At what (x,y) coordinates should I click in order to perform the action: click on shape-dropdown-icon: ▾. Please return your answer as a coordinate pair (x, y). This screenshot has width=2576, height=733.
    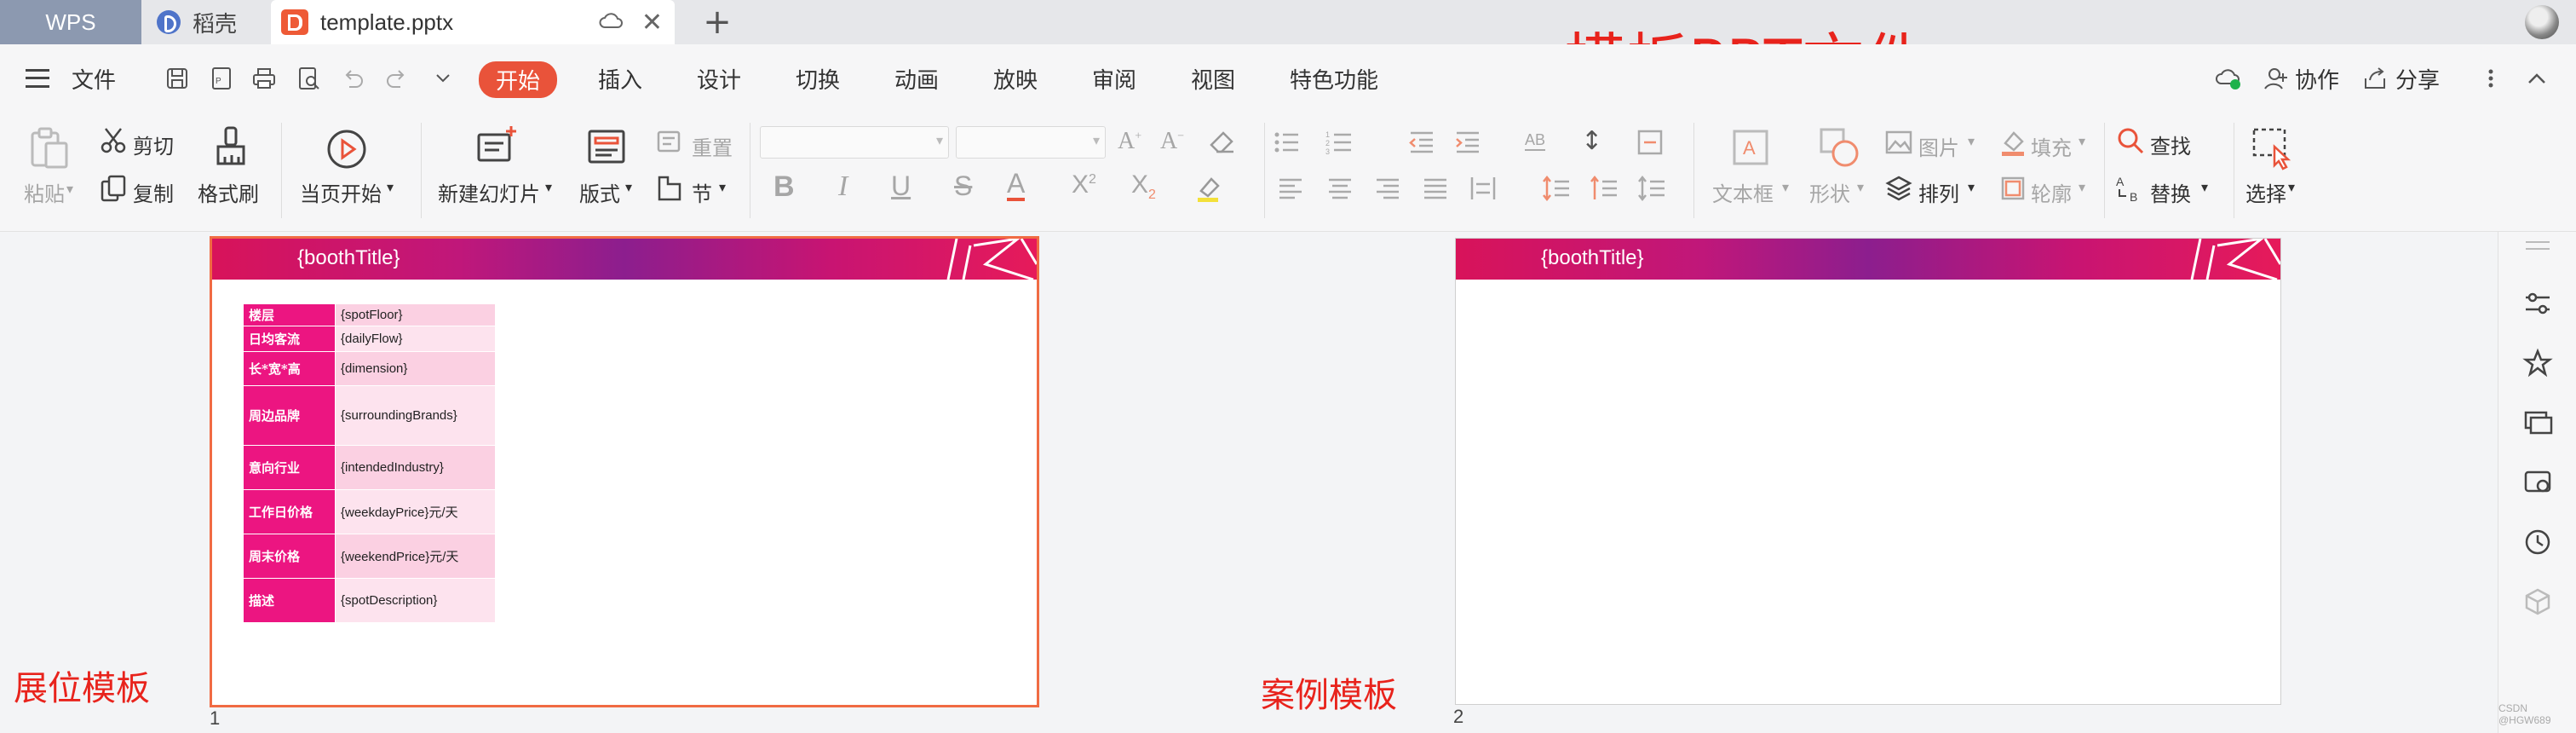
    Looking at the image, I should click on (1861, 187).